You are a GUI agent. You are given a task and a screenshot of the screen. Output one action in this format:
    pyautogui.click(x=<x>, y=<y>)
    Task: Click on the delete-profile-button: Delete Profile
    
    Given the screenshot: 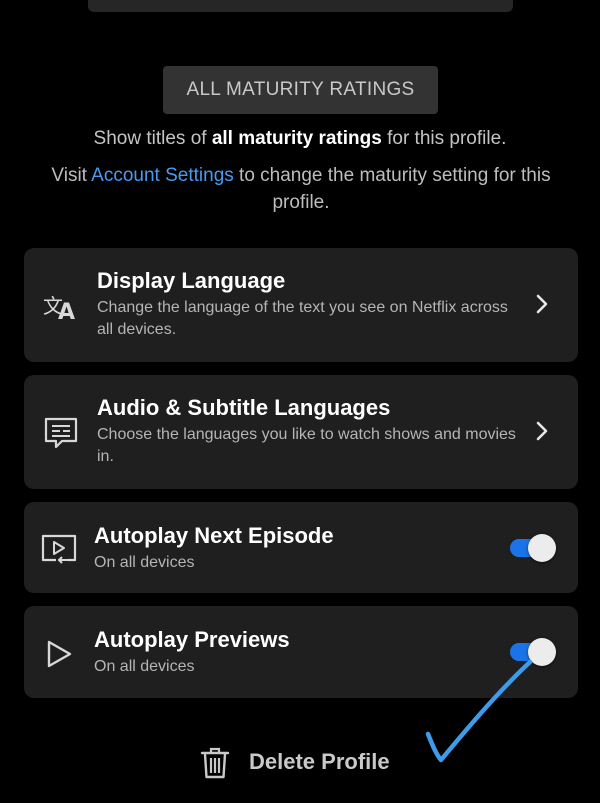 What is the action you would take?
    pyautogui.click(x=310, y=762)
    